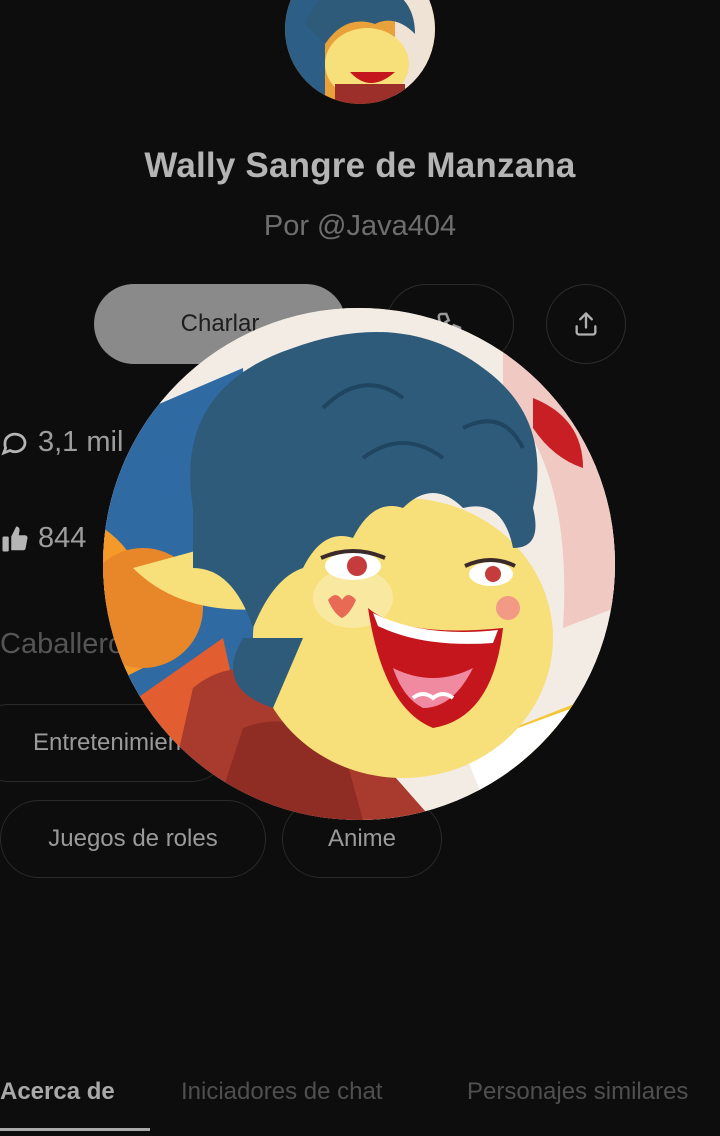  Describe the element at coordinates (75, 1129) in the screenshot. I see `active-tab-indicator` at that location.